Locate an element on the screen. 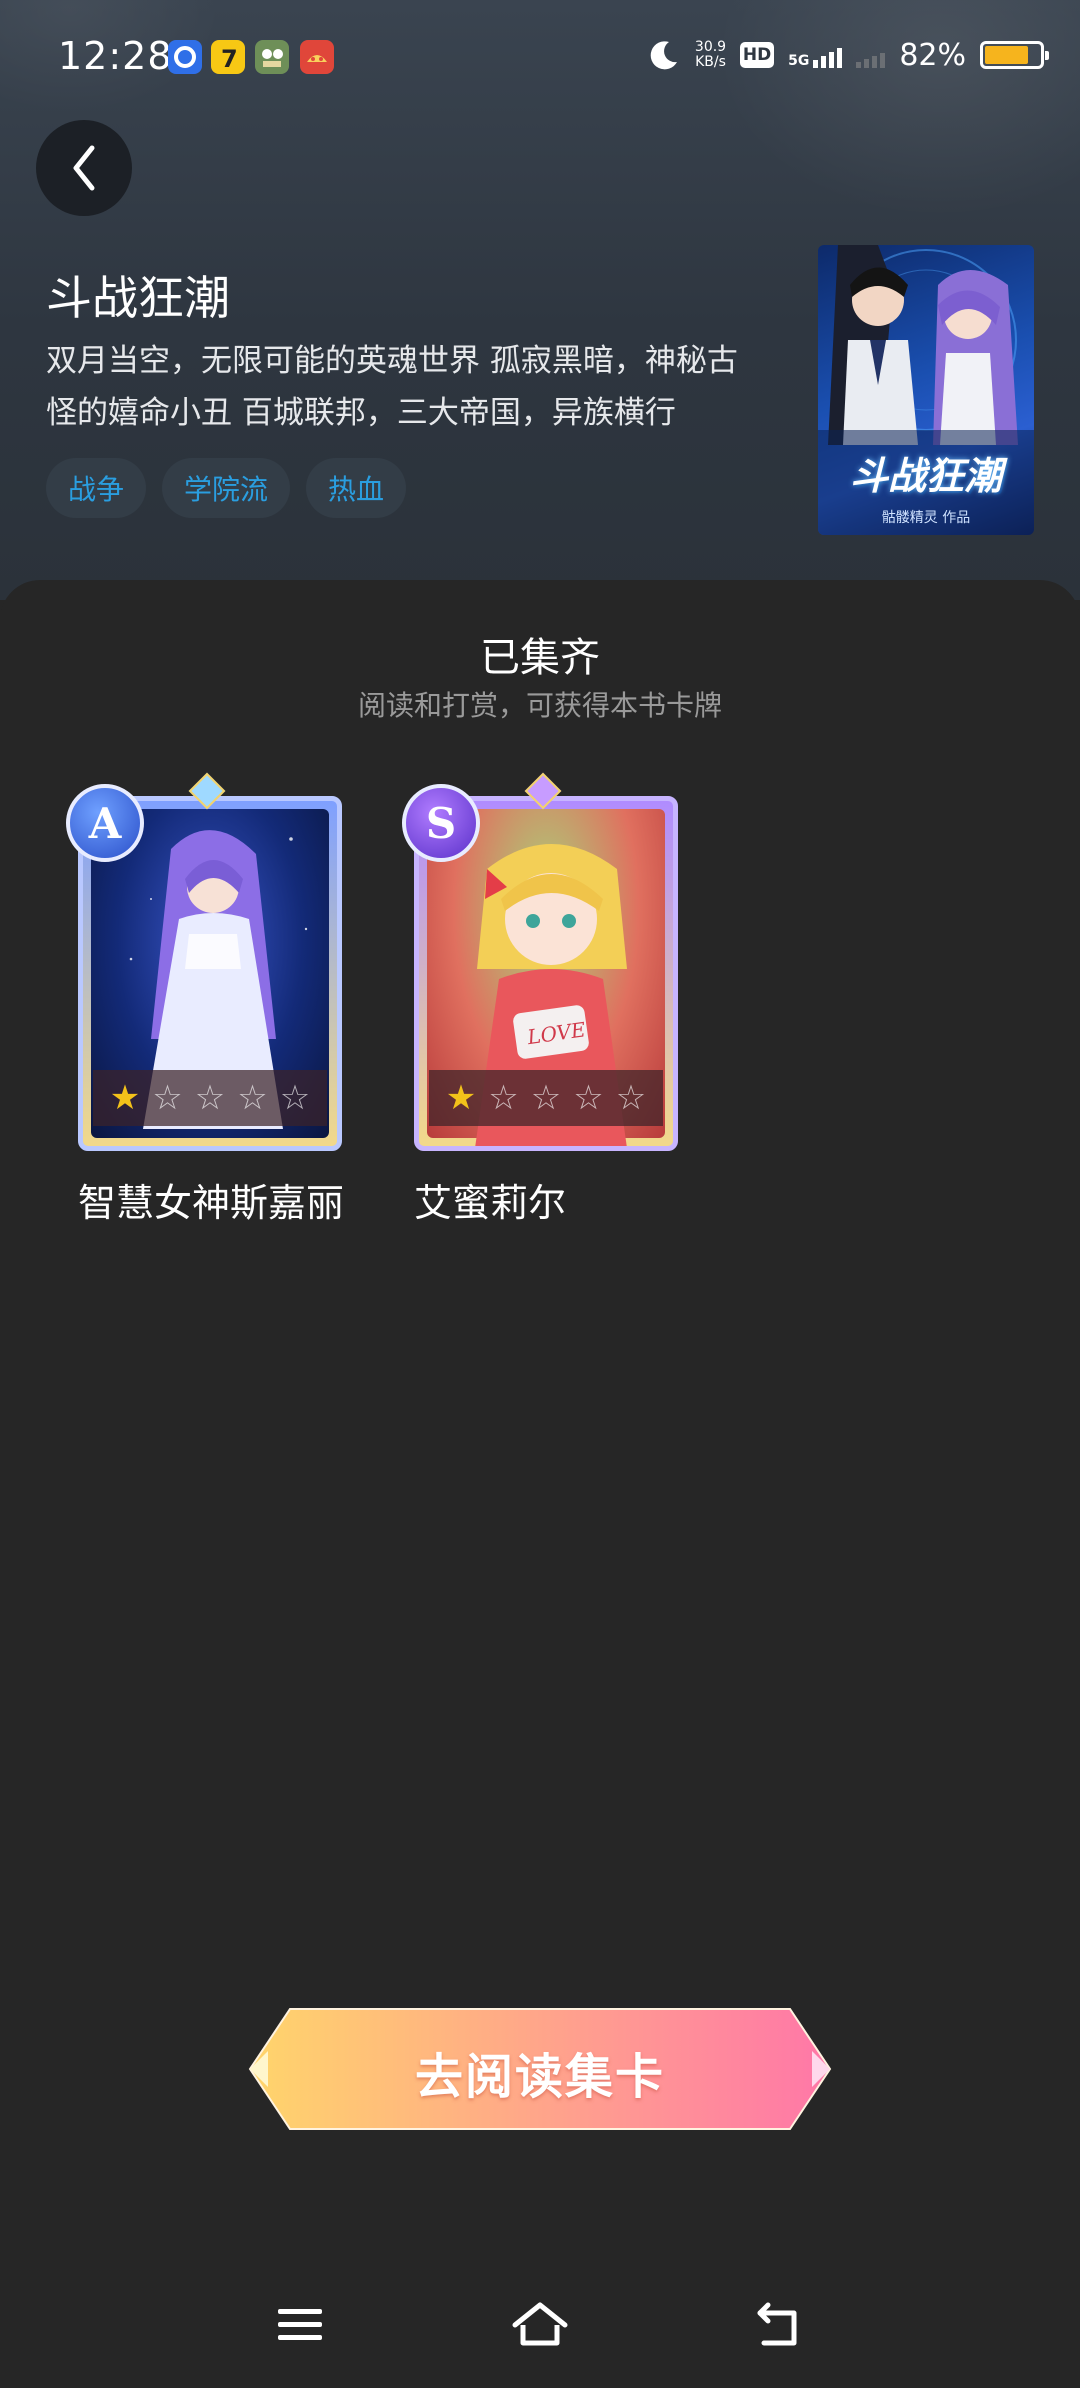 The image size is (1080, 2388). battery-icon is located at coordinates (1014, 55).